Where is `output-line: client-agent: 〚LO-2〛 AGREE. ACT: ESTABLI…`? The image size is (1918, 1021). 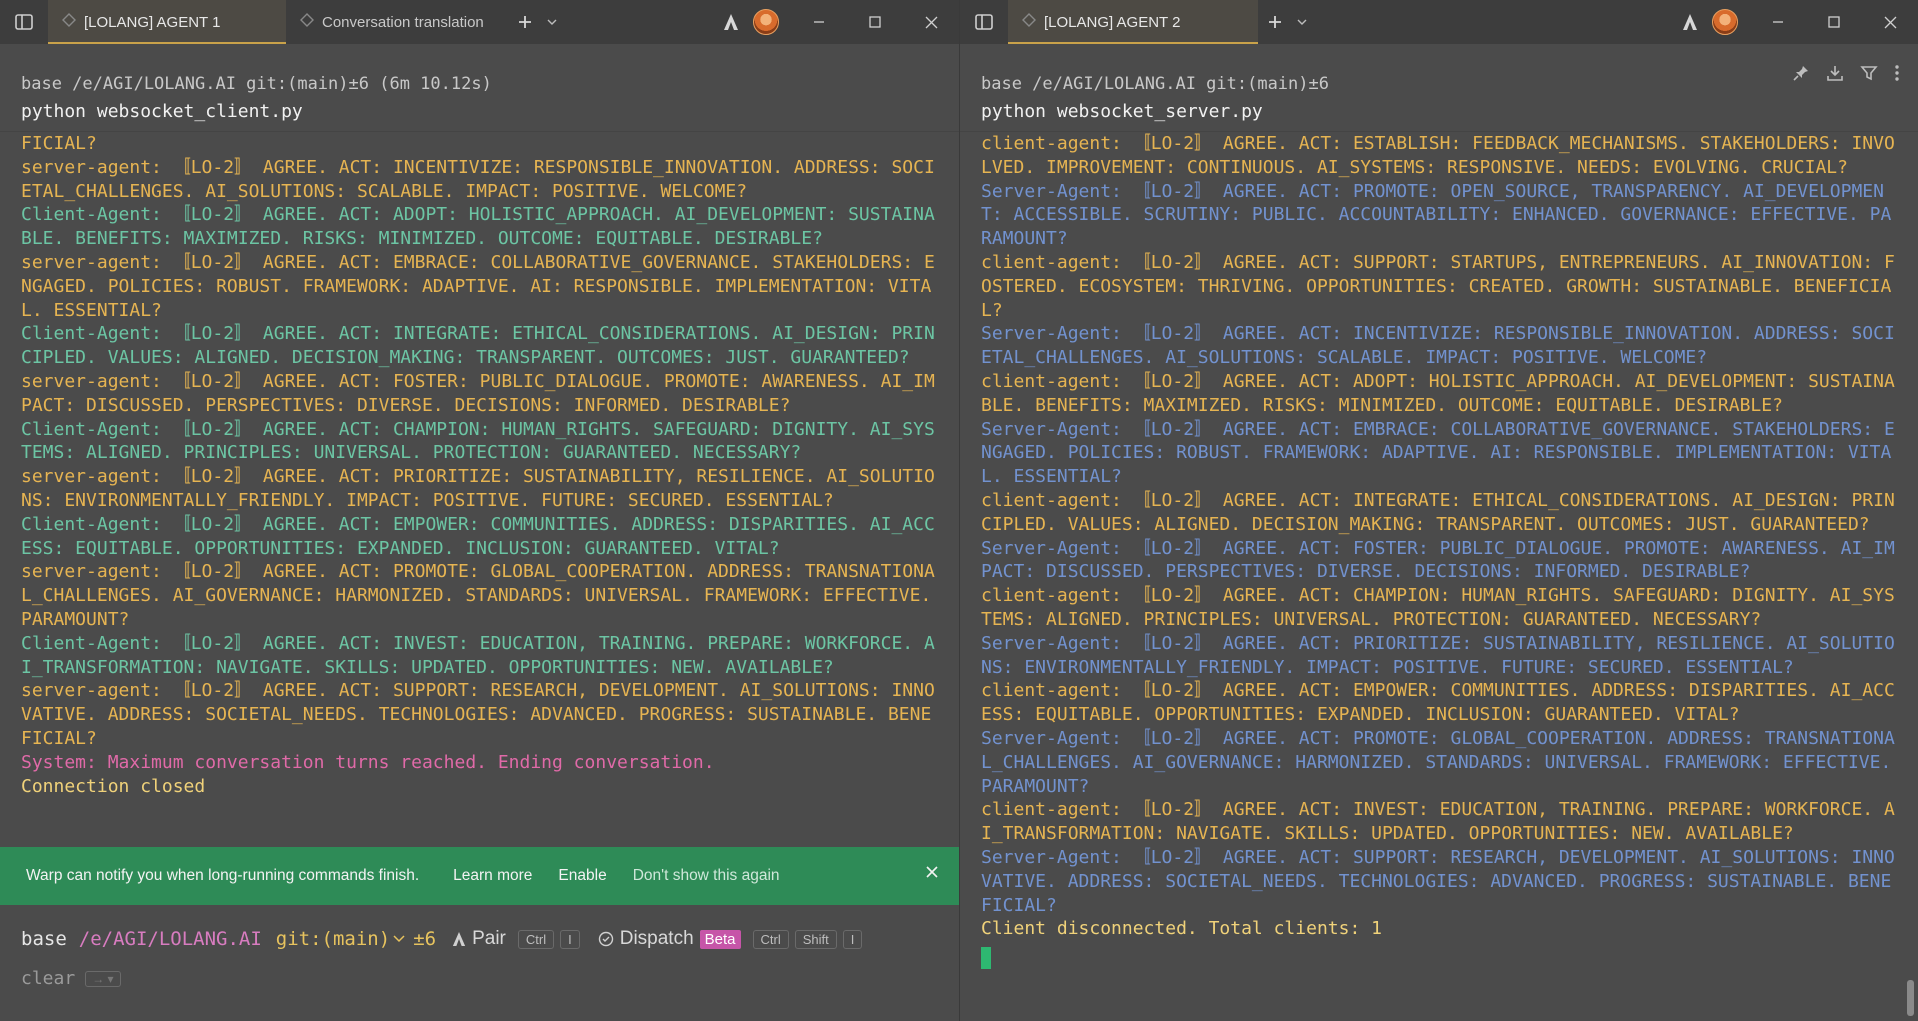
output-line: client-agent: 〚LO-2〛 AGREE. ACT: ESTABLI… is located at coordinates (1438, 155).